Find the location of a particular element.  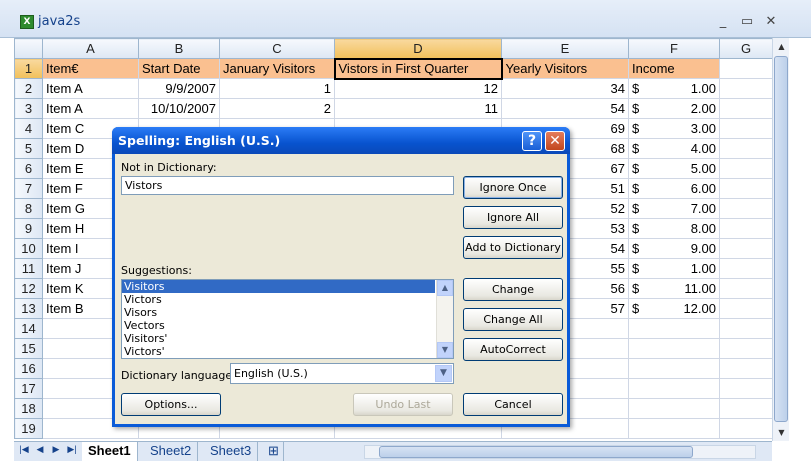

suggestions-scrollbar: ▲ ▼ is located at coordinates (444, 319).